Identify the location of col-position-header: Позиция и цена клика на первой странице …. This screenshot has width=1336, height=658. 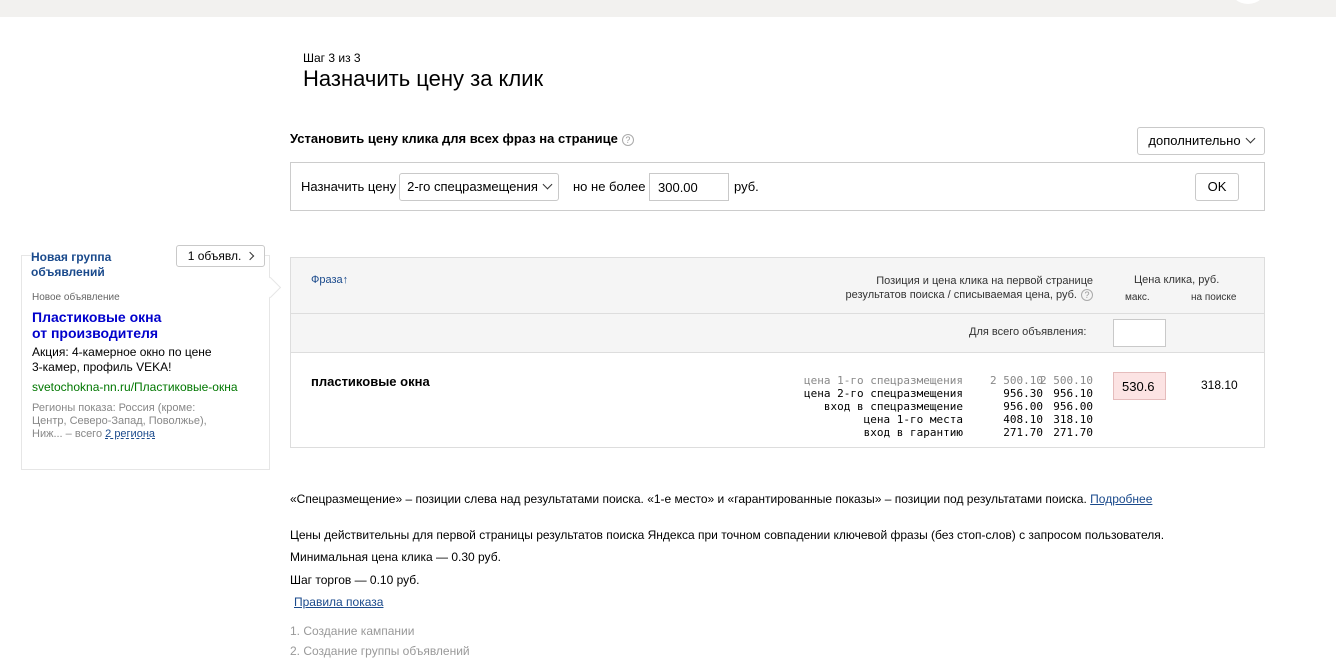
(969, 288).